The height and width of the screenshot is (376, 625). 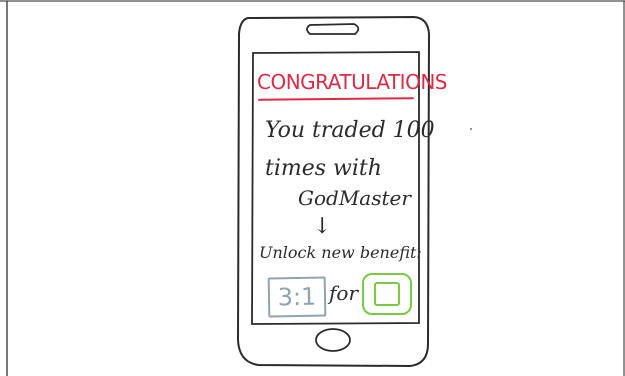 What do you see at coordinates (352, 82) in the screenshot?
I see `congratulations-title: CONGRATULATIONS` at bounding box center [352, 82].